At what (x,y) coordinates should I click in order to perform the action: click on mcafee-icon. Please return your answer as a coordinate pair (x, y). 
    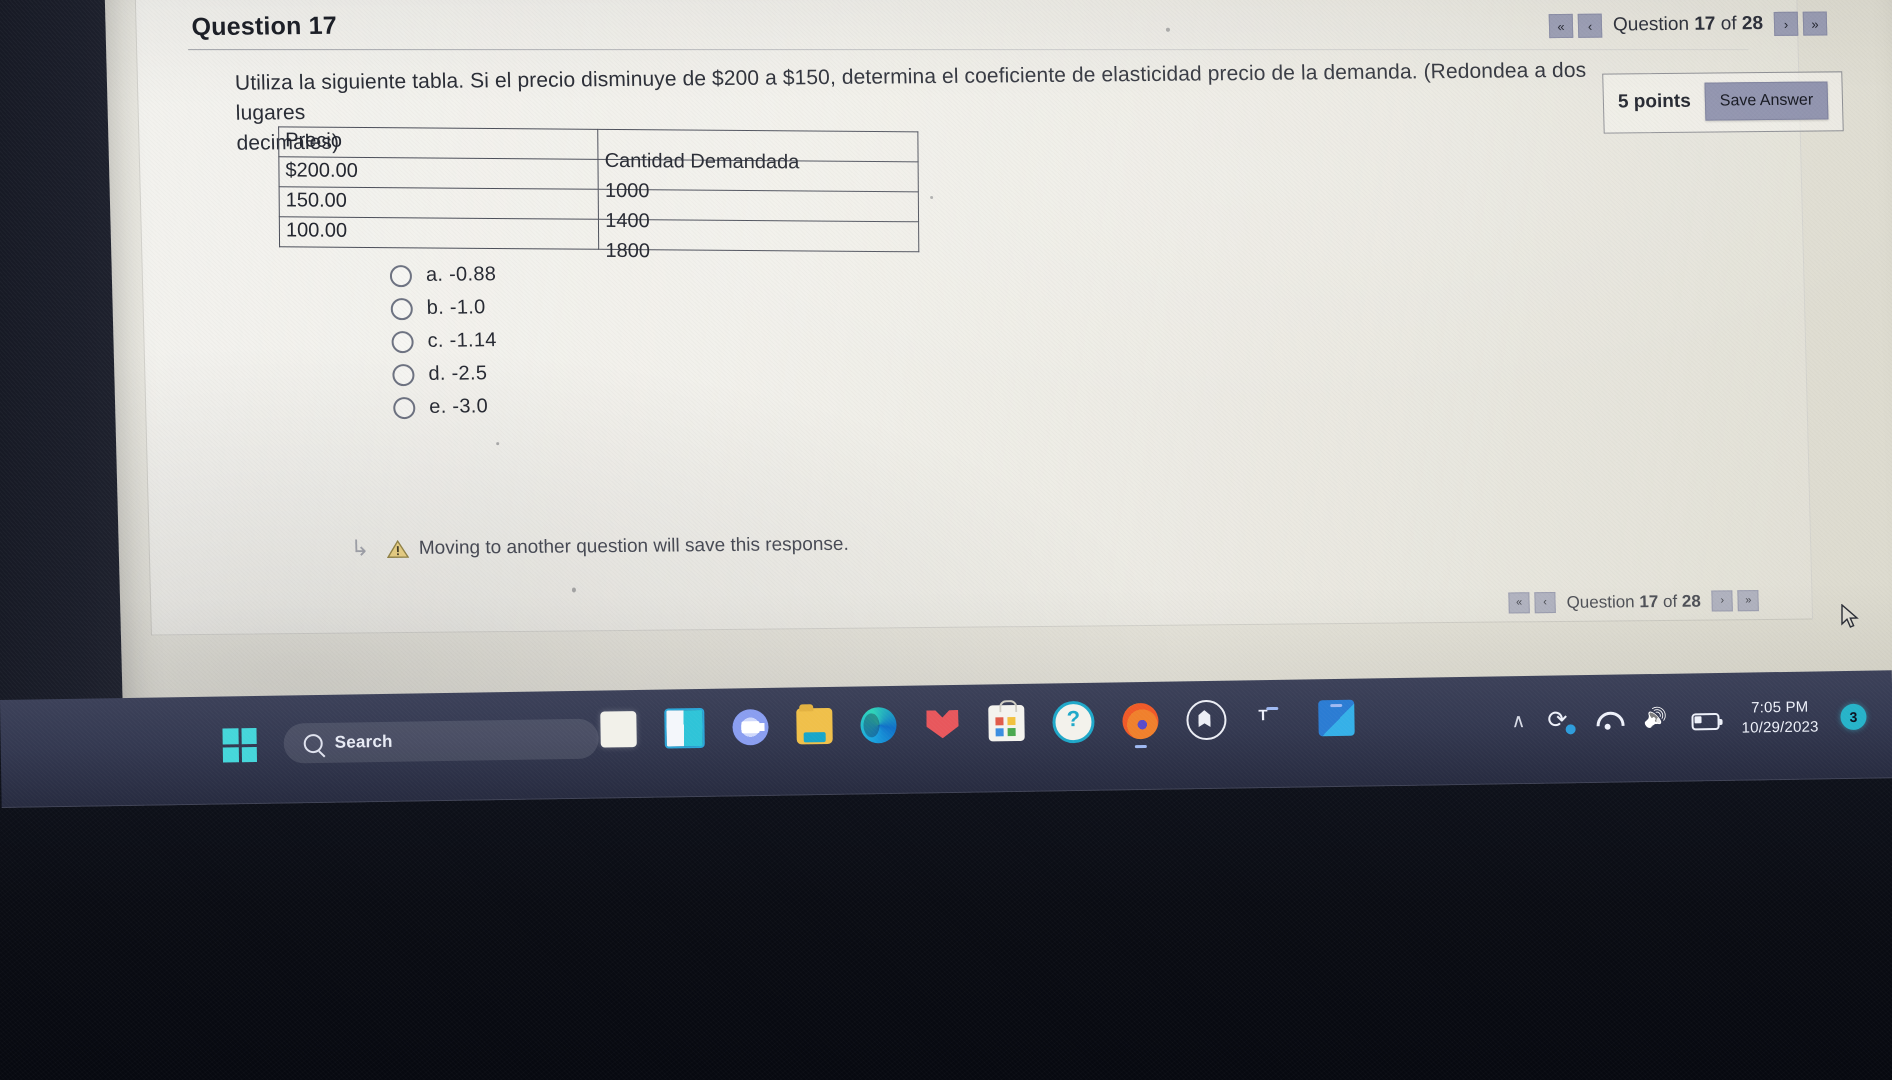
    Looking at the image, I should click on (942, 724).